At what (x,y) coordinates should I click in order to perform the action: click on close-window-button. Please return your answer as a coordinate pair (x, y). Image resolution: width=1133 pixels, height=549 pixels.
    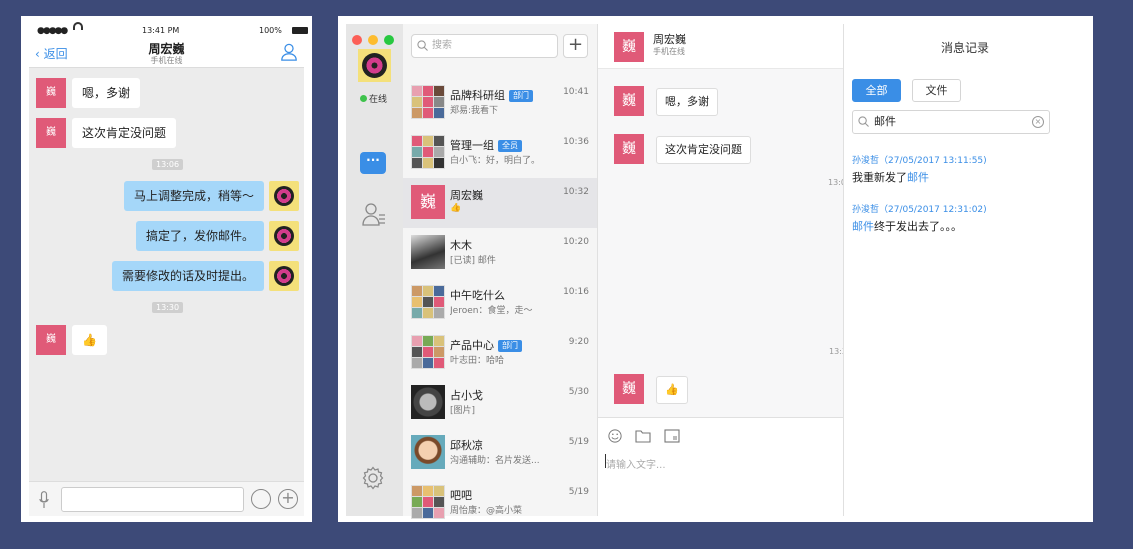
    Looking at the image, I should click on (357, 40).